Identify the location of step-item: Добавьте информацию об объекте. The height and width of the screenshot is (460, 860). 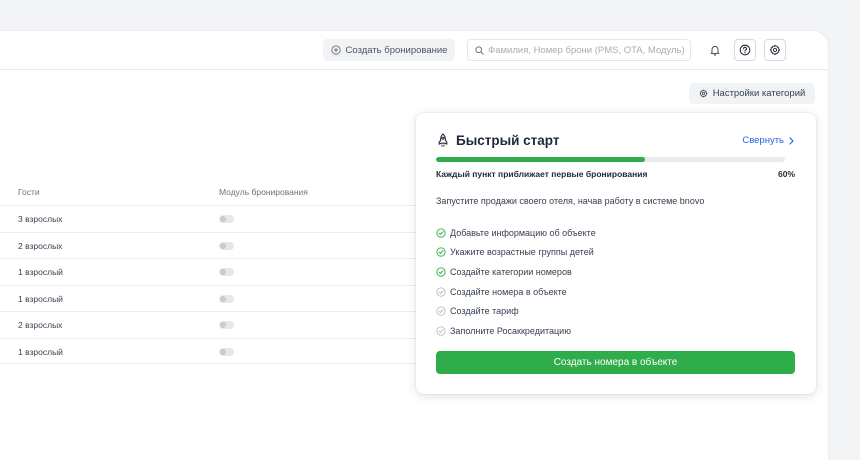
(516, 233).